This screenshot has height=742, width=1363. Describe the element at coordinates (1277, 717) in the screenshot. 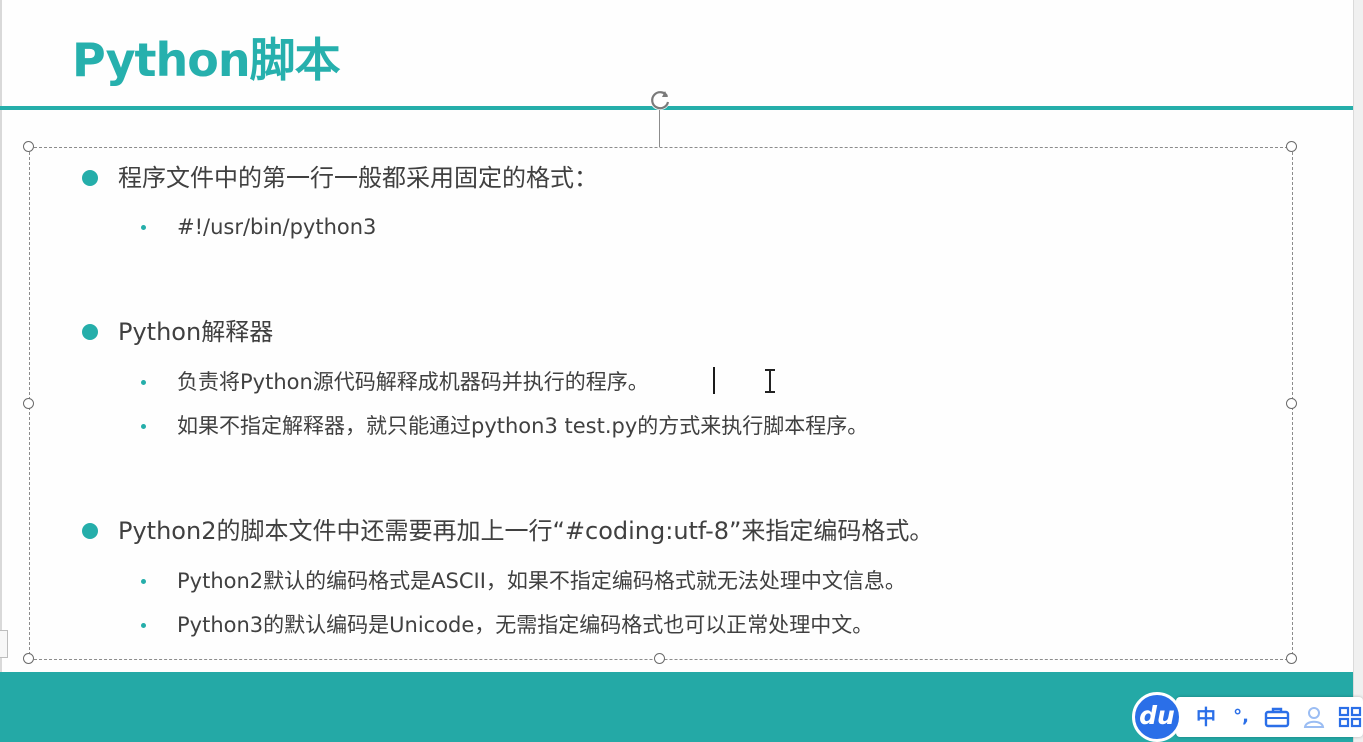

I see `toolbox-icon` at that location.